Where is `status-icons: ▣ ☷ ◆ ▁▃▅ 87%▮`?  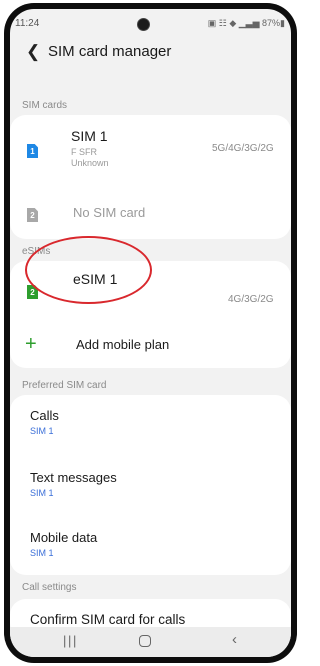 status-icons: ▣ ☷ ◆ ▁▃▅ 87%▮ is located at coordinates (246, 23).